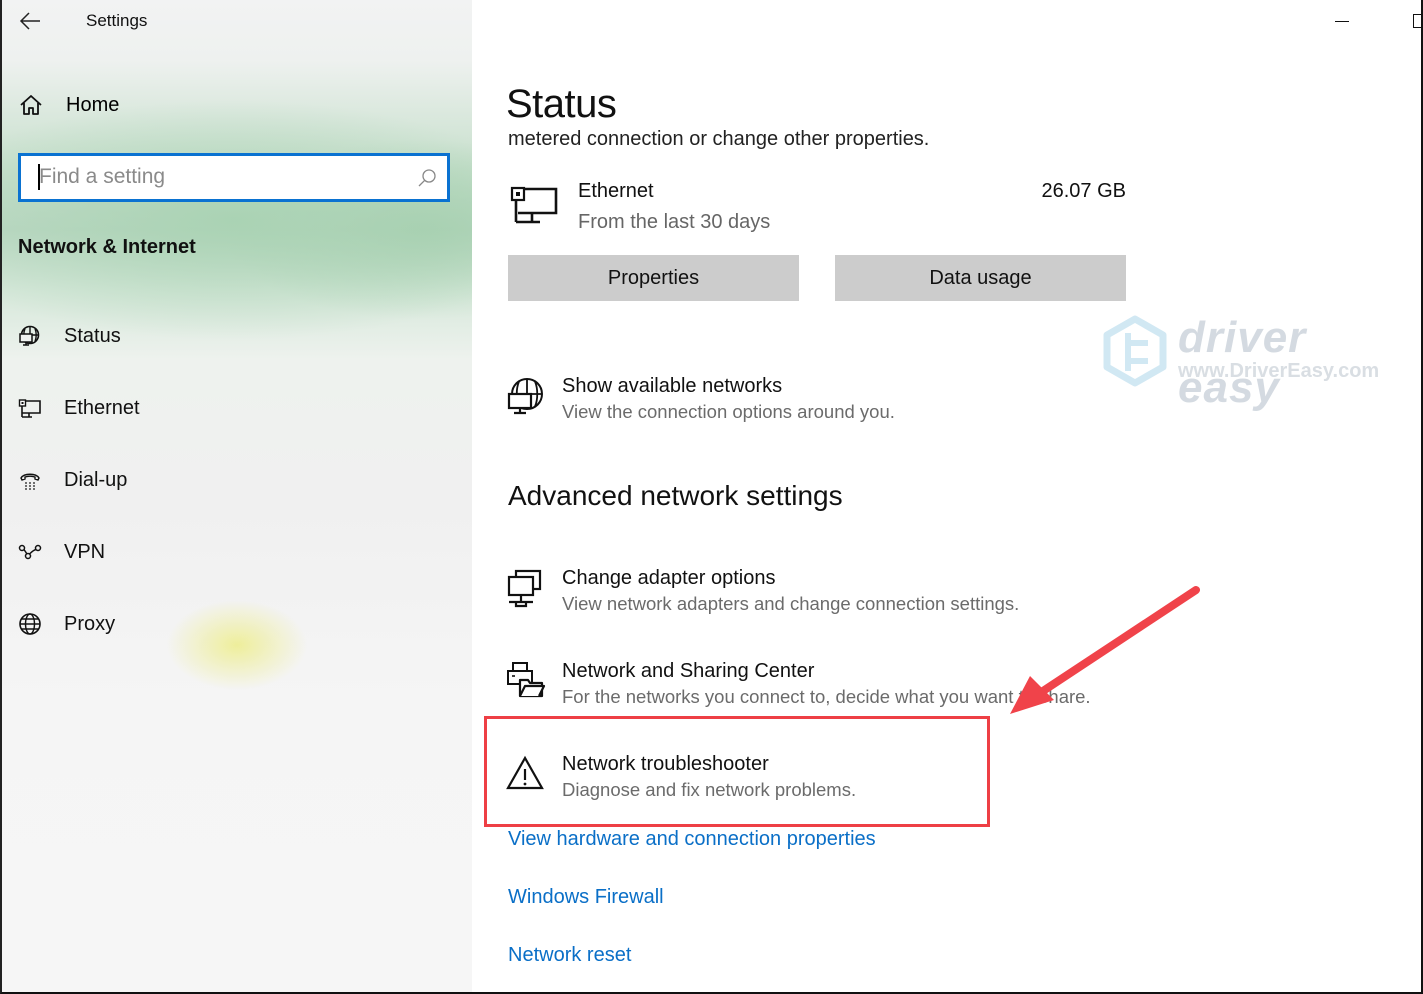  Describe the element at coordinates (1083, 191) in the screenshot. I see `data-used: 26.07 GB` at that location.